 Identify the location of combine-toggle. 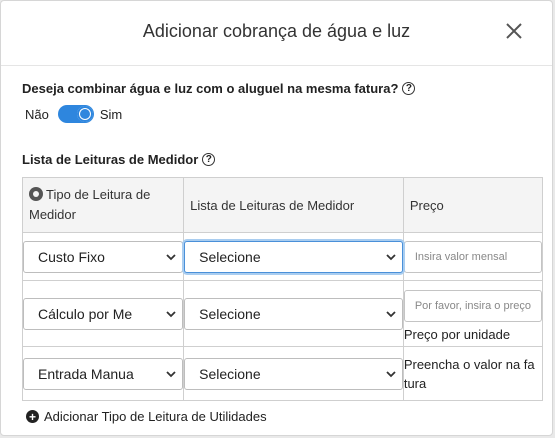
(75, 114).